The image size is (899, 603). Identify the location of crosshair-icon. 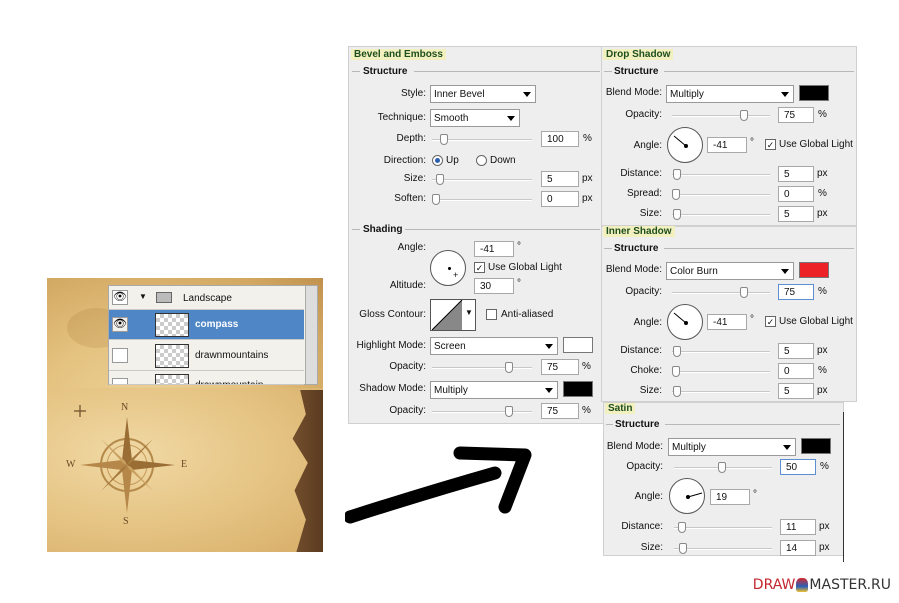
(80, 411).